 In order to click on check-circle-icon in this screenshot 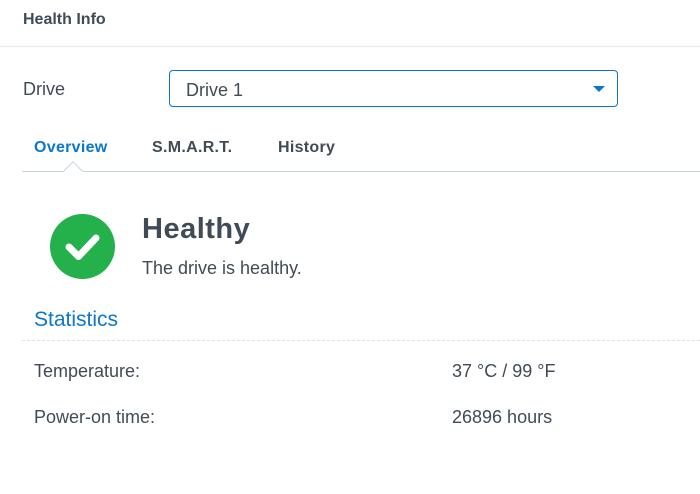, I will do `click(82, 246)`.